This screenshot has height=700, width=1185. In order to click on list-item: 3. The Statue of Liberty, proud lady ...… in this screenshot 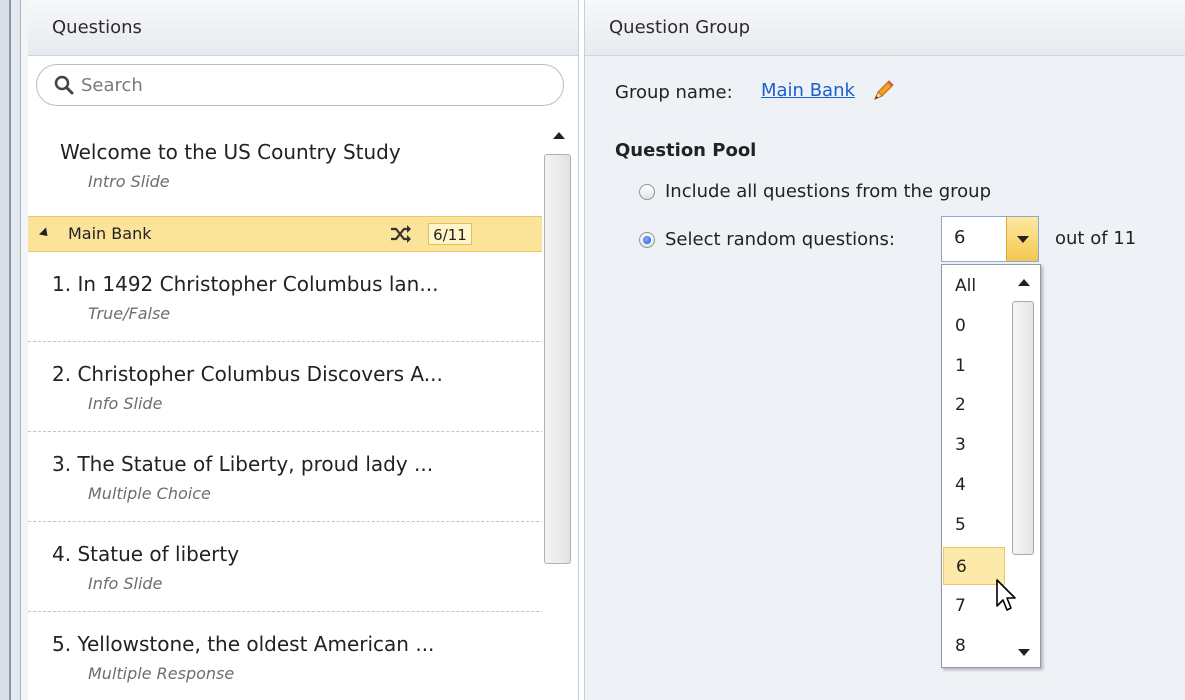, I will do `click(286, 477)`.